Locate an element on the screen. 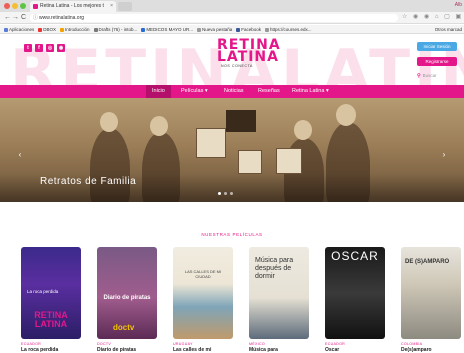 The height and width of the screenshot is (353, 464). social-links: t f ◎ ◉ is located at coordinates (44, 48).